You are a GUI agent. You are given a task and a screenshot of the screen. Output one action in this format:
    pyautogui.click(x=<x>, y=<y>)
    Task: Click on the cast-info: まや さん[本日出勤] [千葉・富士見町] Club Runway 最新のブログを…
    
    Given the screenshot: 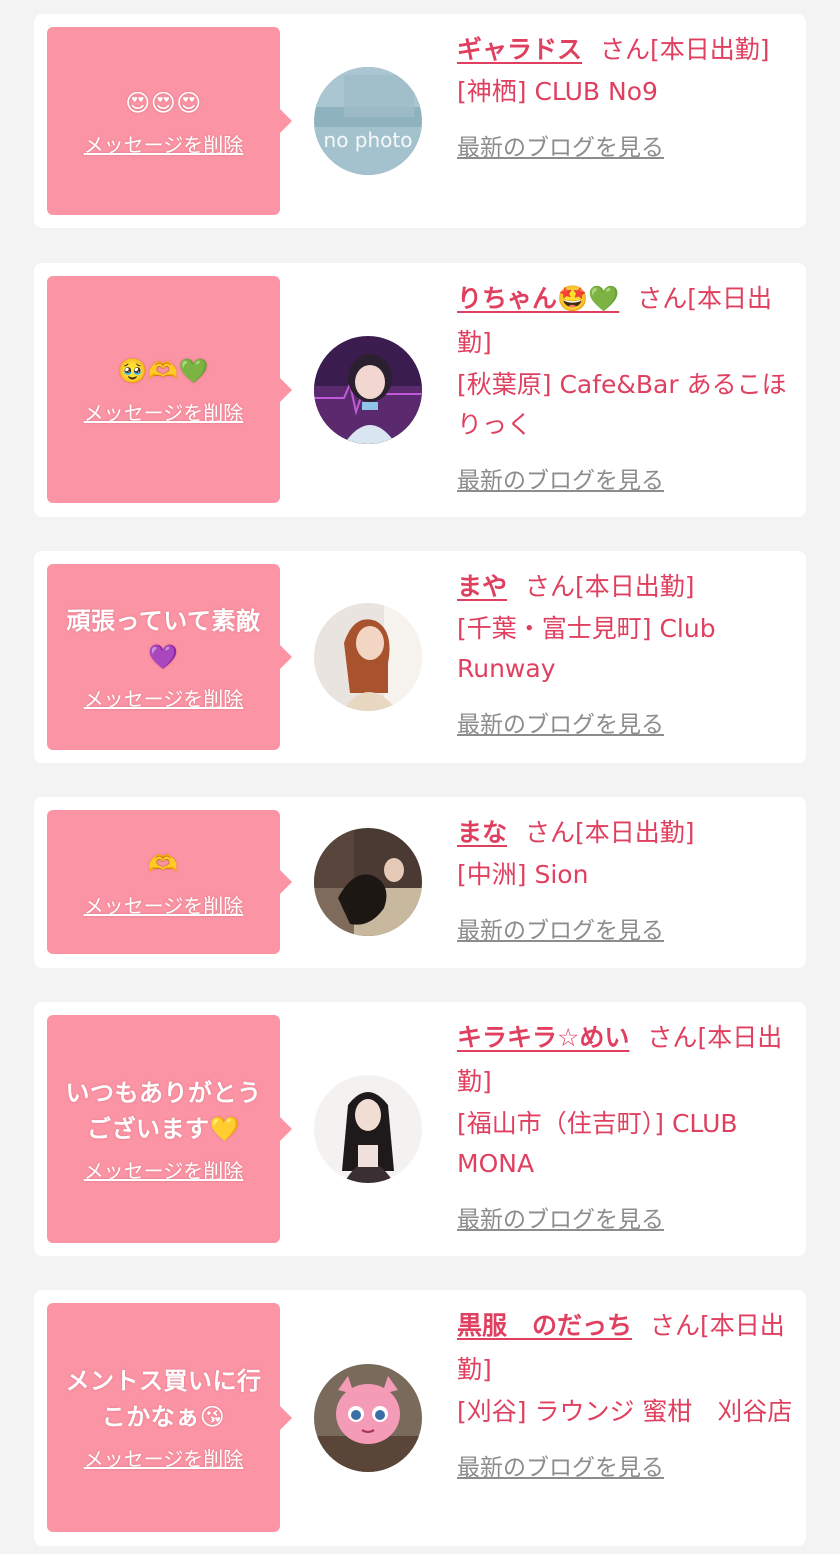 What is the action you would take?
    pyautogui.click(x=627, y=656)
    